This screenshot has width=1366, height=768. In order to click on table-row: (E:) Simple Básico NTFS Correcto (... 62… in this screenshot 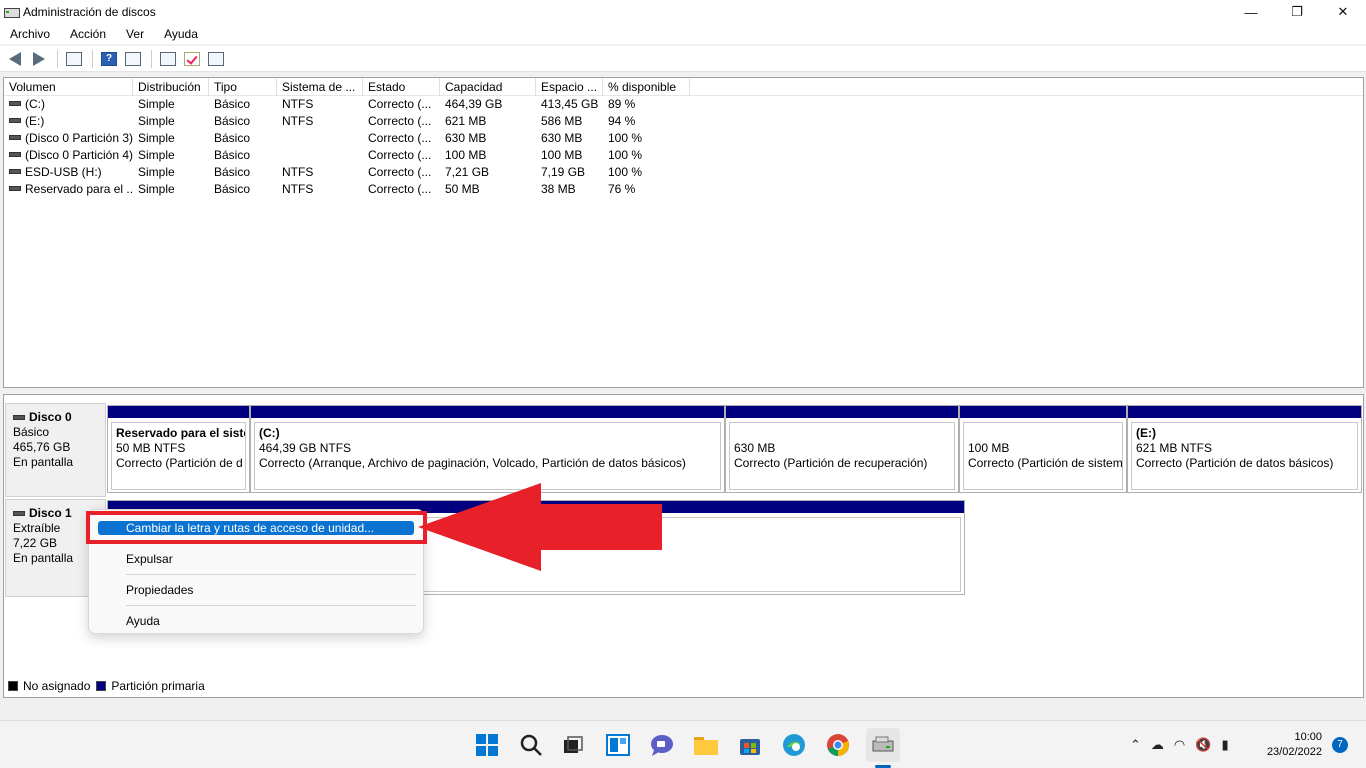, I will do `click(683, 121)`.